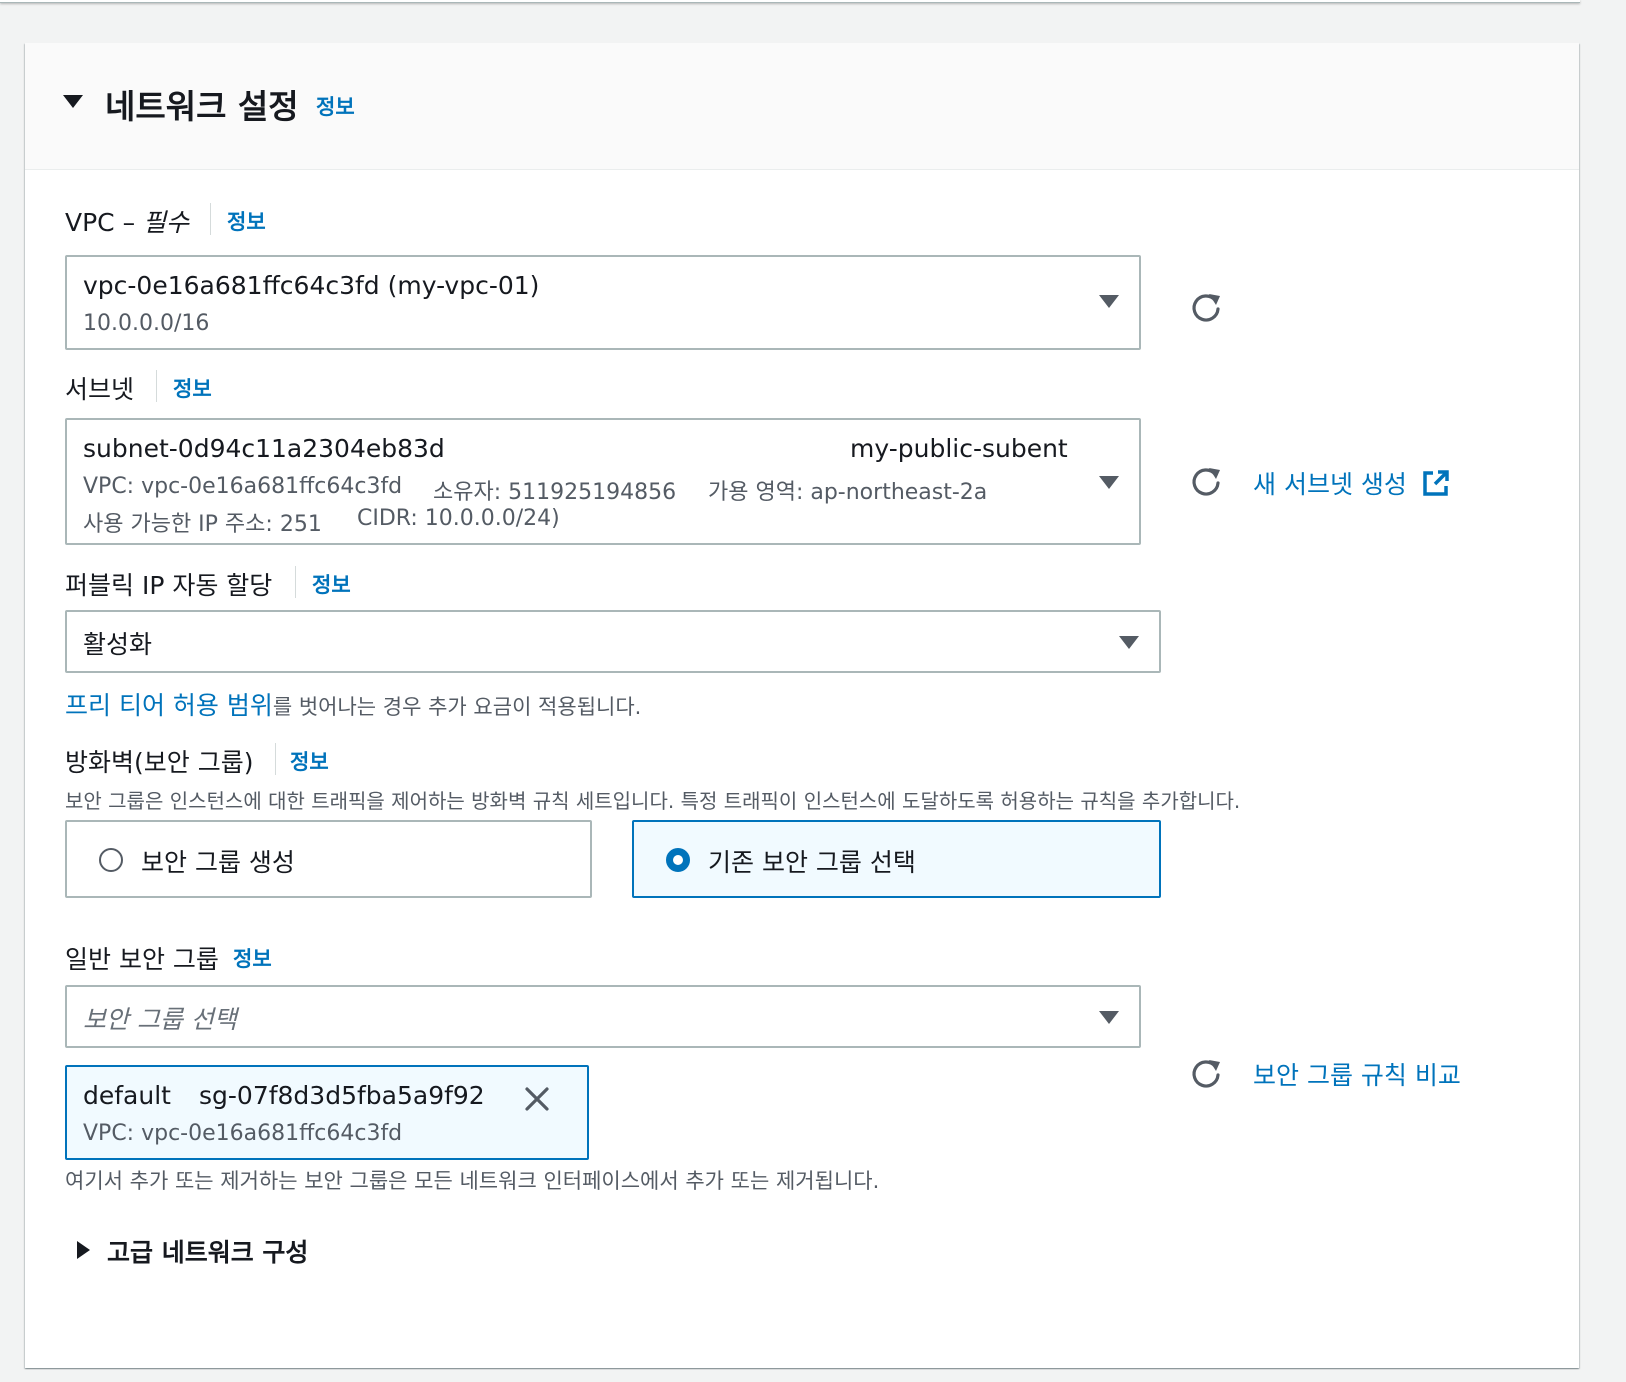 The width and height of the screenshot is (1626, 1382). I want to click on security-group-select: 보안 그룹 선택, so click(603, 1016).